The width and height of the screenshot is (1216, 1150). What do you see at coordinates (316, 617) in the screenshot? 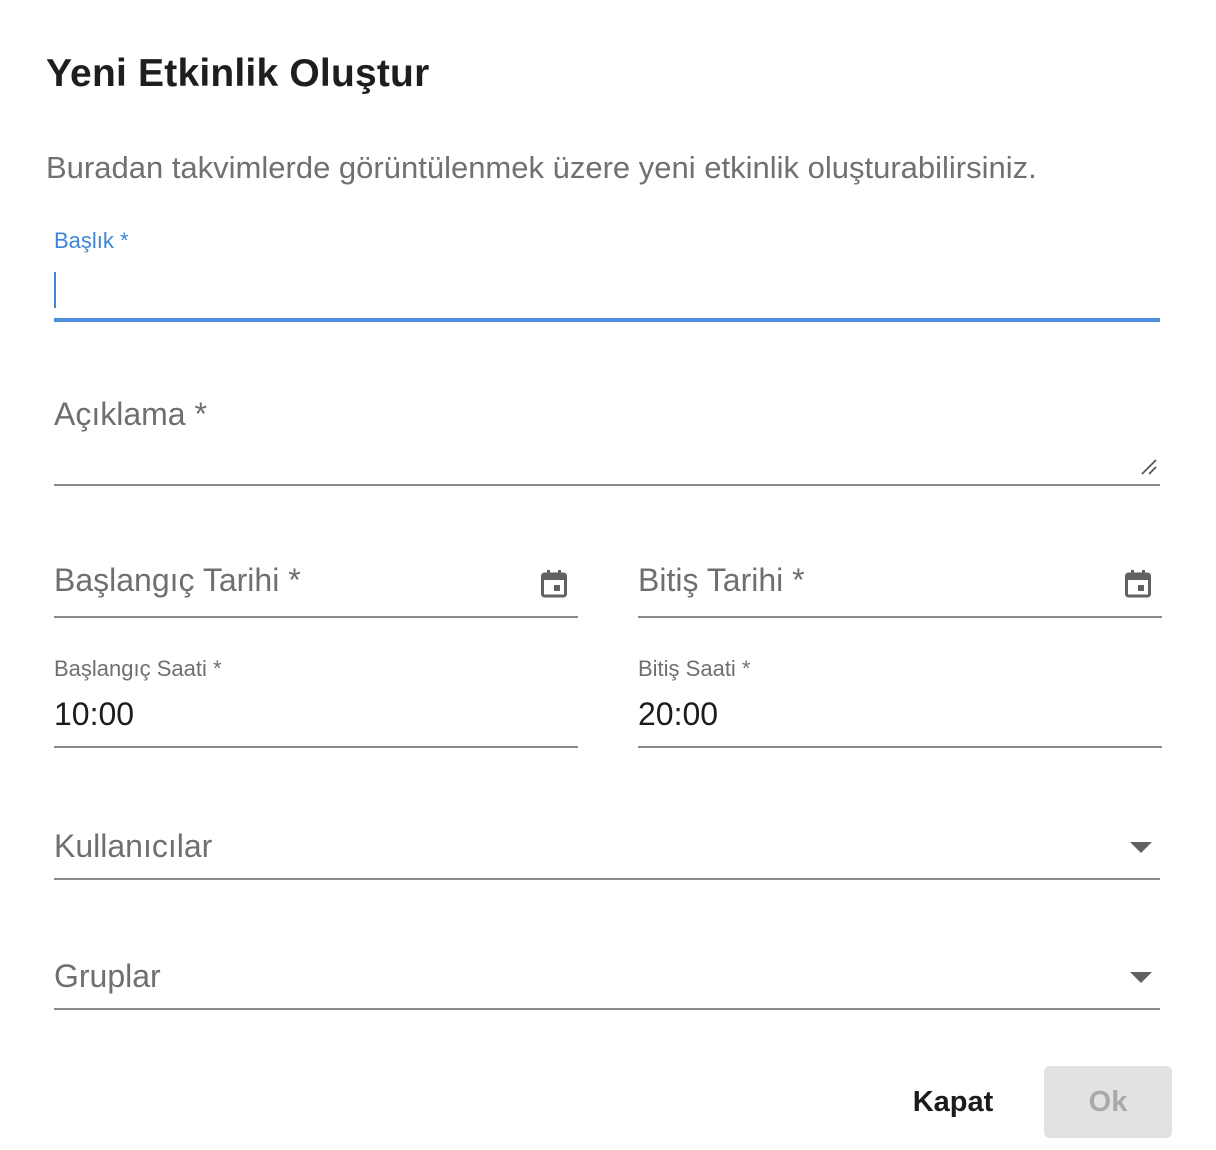
I see `start-date-underline` at bounding box center [316, 617].